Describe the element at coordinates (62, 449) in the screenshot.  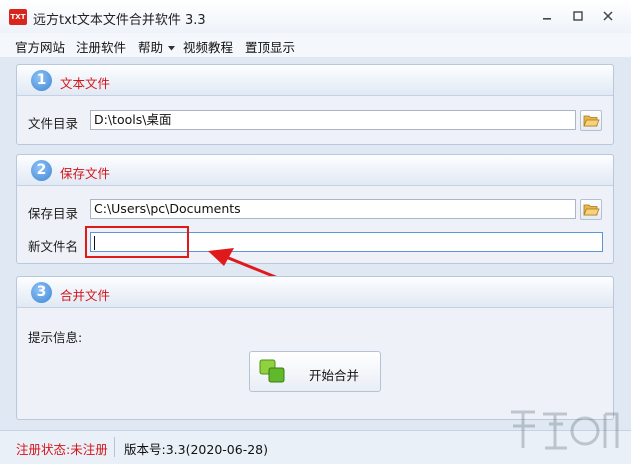
I see `registration-status: 注册状态:未注册` at that location.